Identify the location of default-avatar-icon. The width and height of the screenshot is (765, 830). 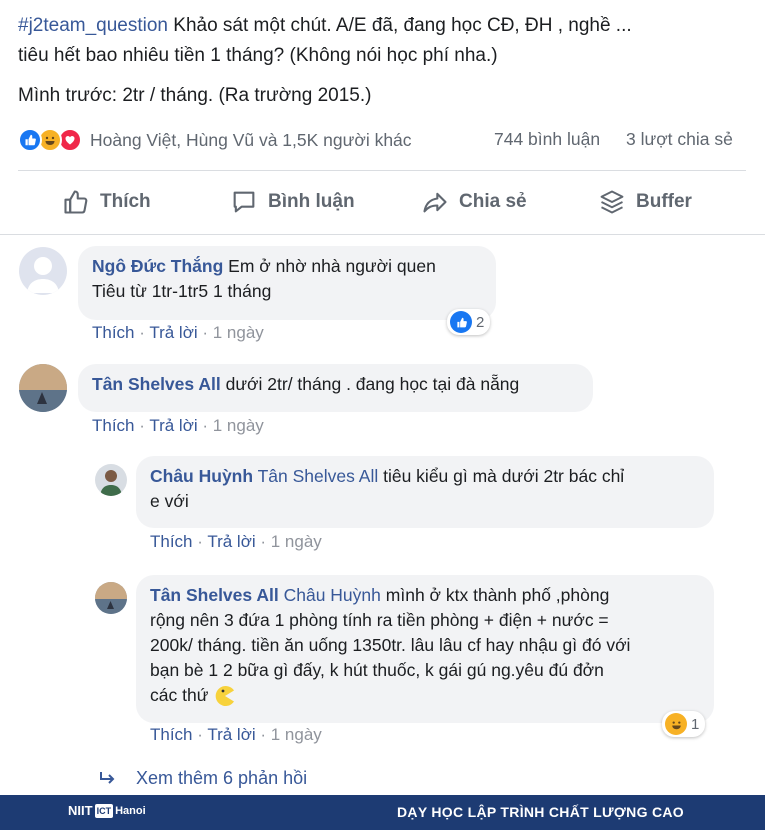
(43, 275).